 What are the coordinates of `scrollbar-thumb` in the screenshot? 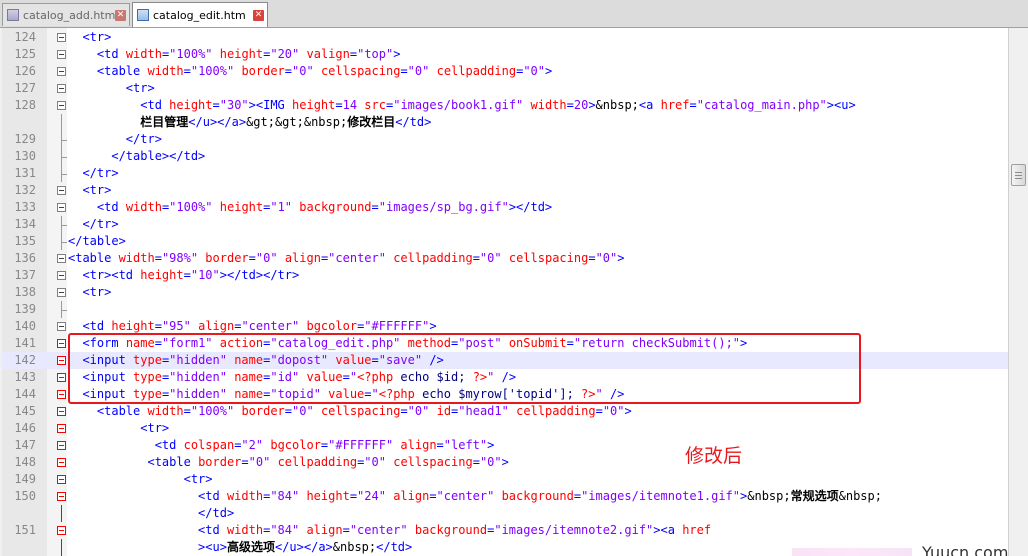 It's located at (1018, 175).